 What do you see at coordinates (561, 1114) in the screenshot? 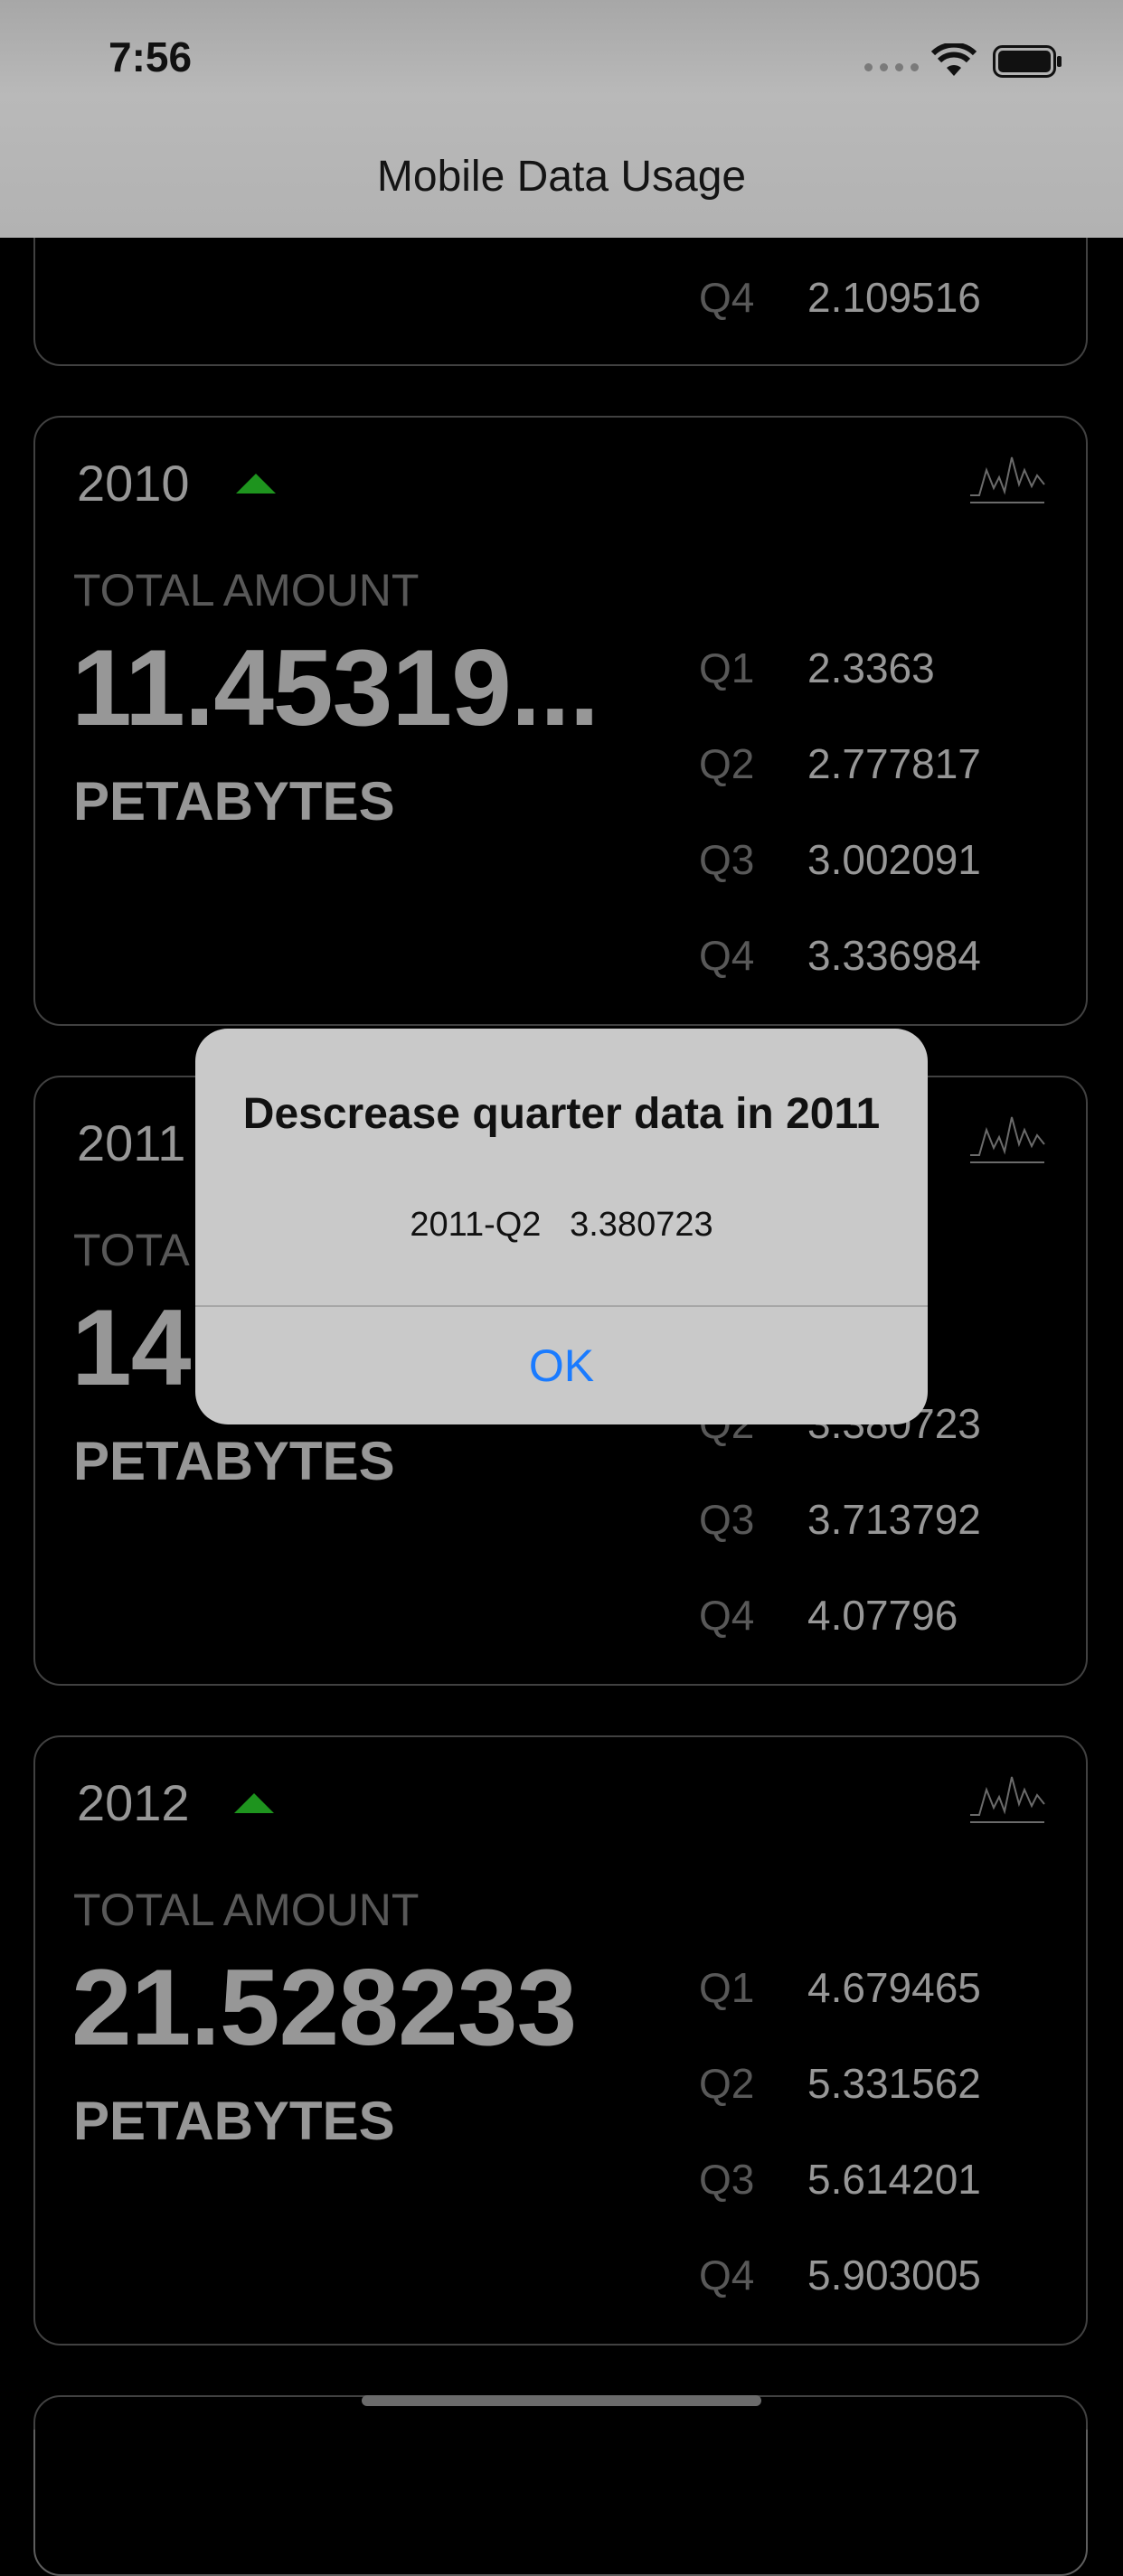
I see `alert-title: Descrease quarter data in 2011` at bounding box center [561, 1114].